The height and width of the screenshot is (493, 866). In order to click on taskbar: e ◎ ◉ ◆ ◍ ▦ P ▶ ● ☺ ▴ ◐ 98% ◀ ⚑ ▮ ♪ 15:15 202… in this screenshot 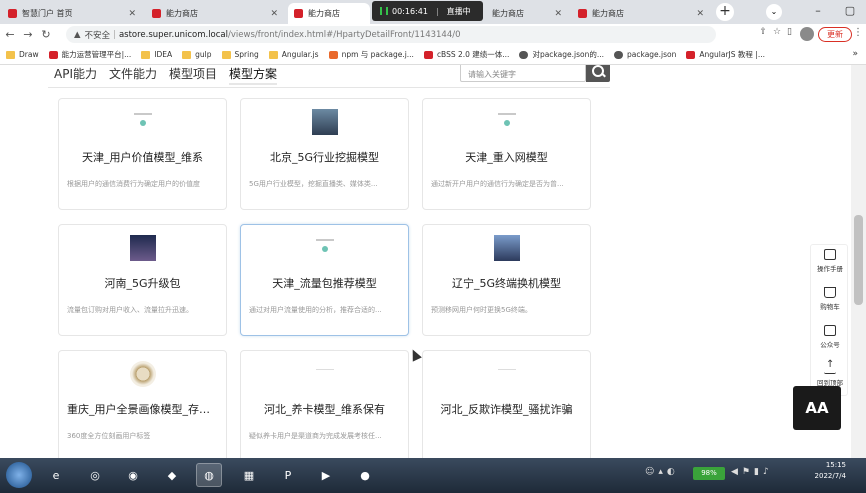, I will do `click(433, 475)`.